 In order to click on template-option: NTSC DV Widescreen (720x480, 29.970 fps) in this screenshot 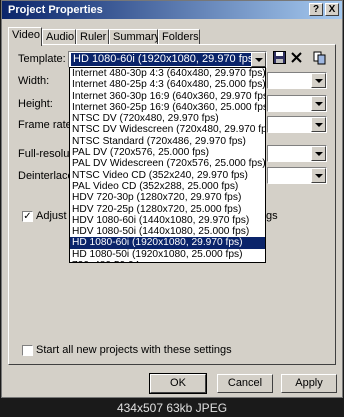, I will do `click(167, 129)`.